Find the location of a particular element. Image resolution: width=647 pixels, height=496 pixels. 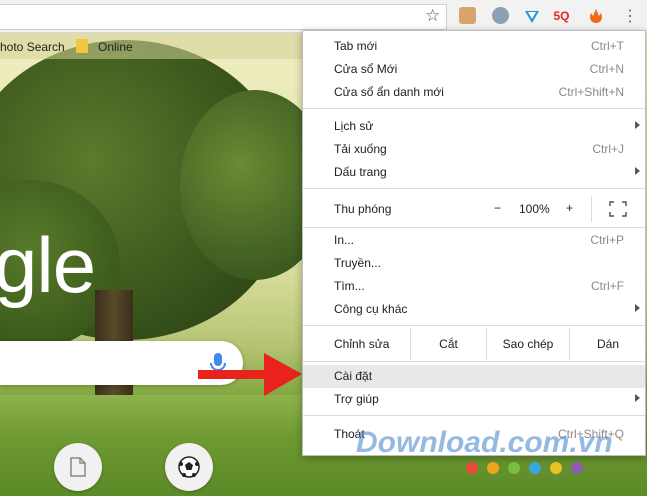

shortcut-tile-document is located at coordinates (78, 467).